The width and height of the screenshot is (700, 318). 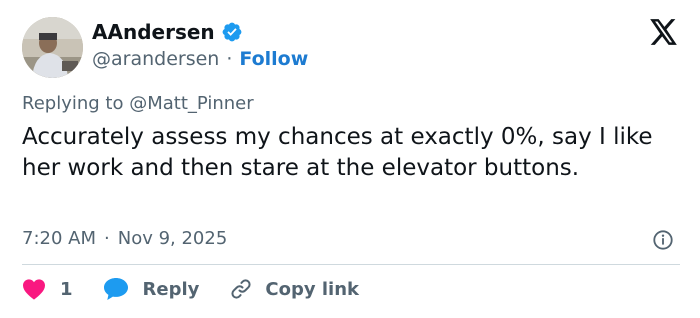 What do you see at coordinates (76, 103) in the screenshot?
I see `replying-to-label: Replying to` at bounding box center [76, 103].